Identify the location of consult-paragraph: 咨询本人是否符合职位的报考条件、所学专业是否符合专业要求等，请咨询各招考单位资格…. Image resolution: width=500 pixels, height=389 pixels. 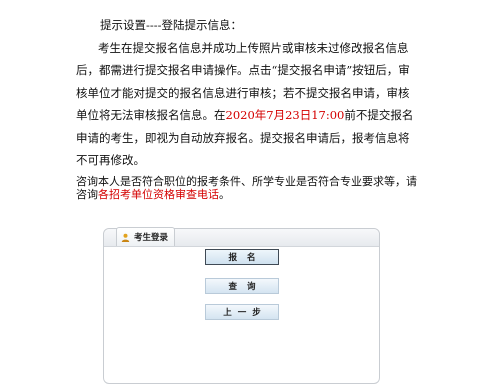
(248, 188).